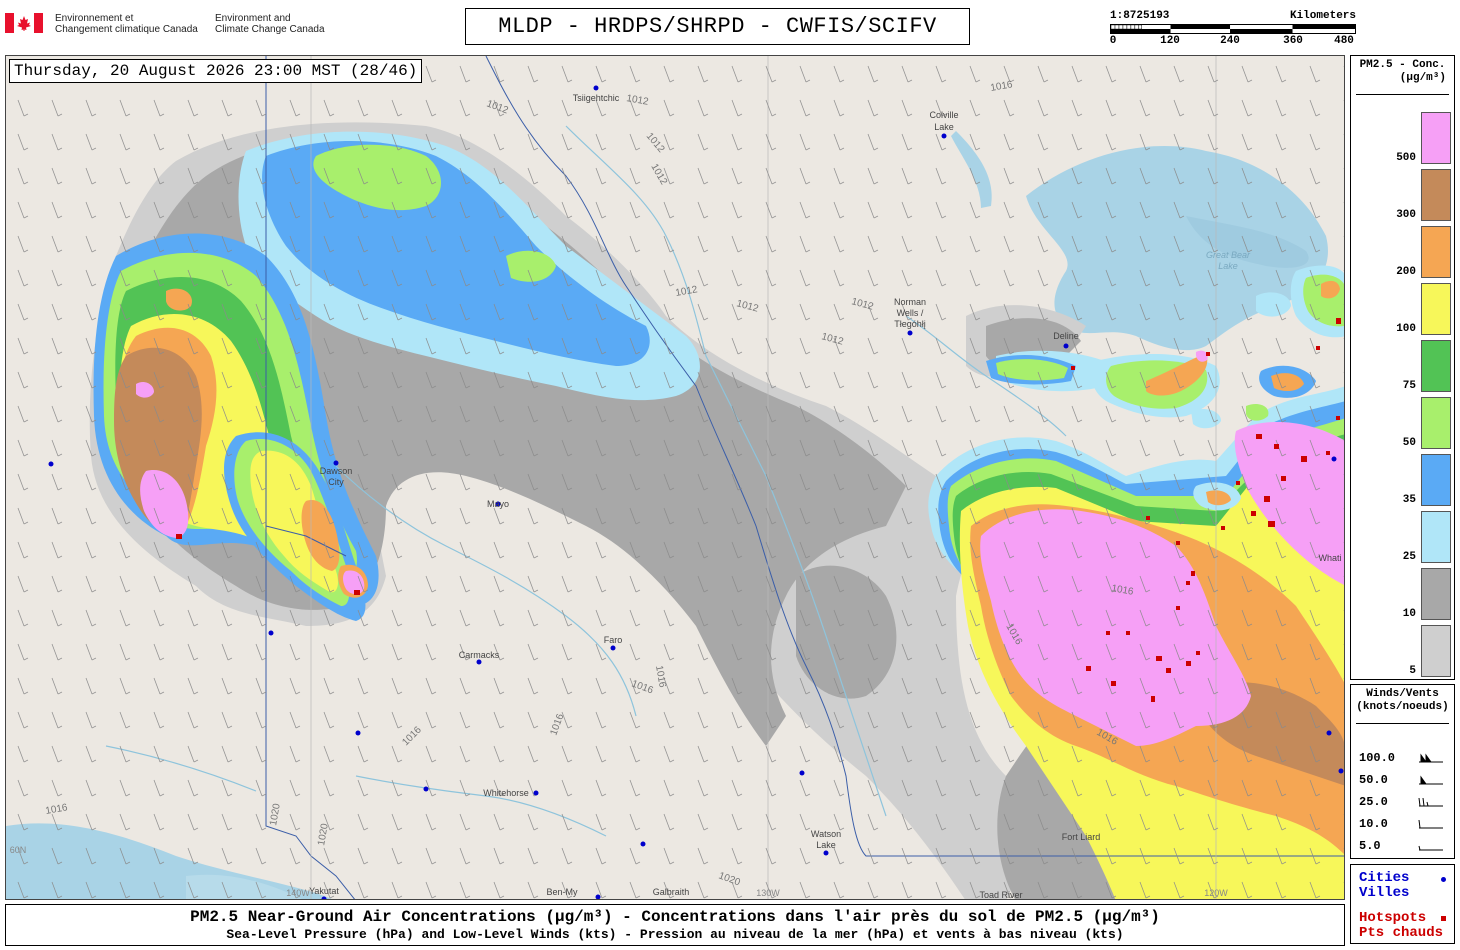 The height and width of the screenshot is (950, 1460). Describe the element at coordinates (336, 482) in the screenshot. I see `city-label: City` at that location.